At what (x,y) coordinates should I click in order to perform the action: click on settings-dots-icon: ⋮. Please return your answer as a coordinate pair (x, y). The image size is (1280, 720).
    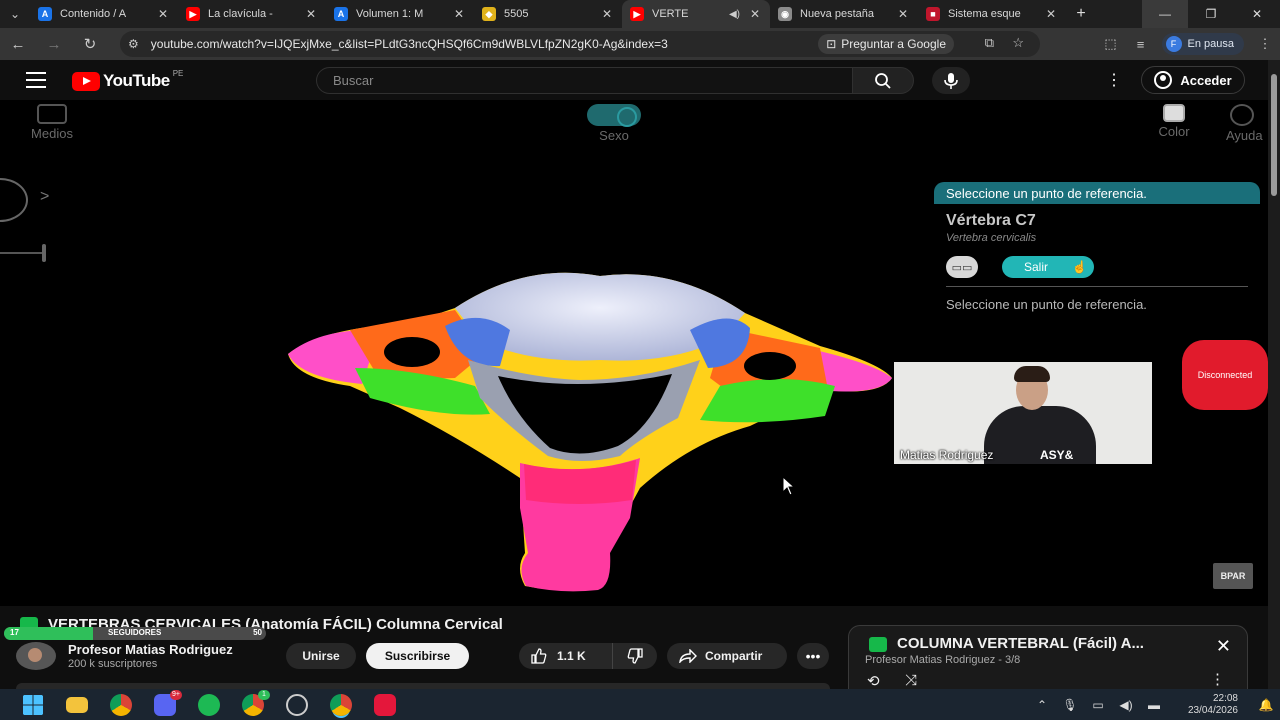
    Looking at the image, I should click on (1114, 80).